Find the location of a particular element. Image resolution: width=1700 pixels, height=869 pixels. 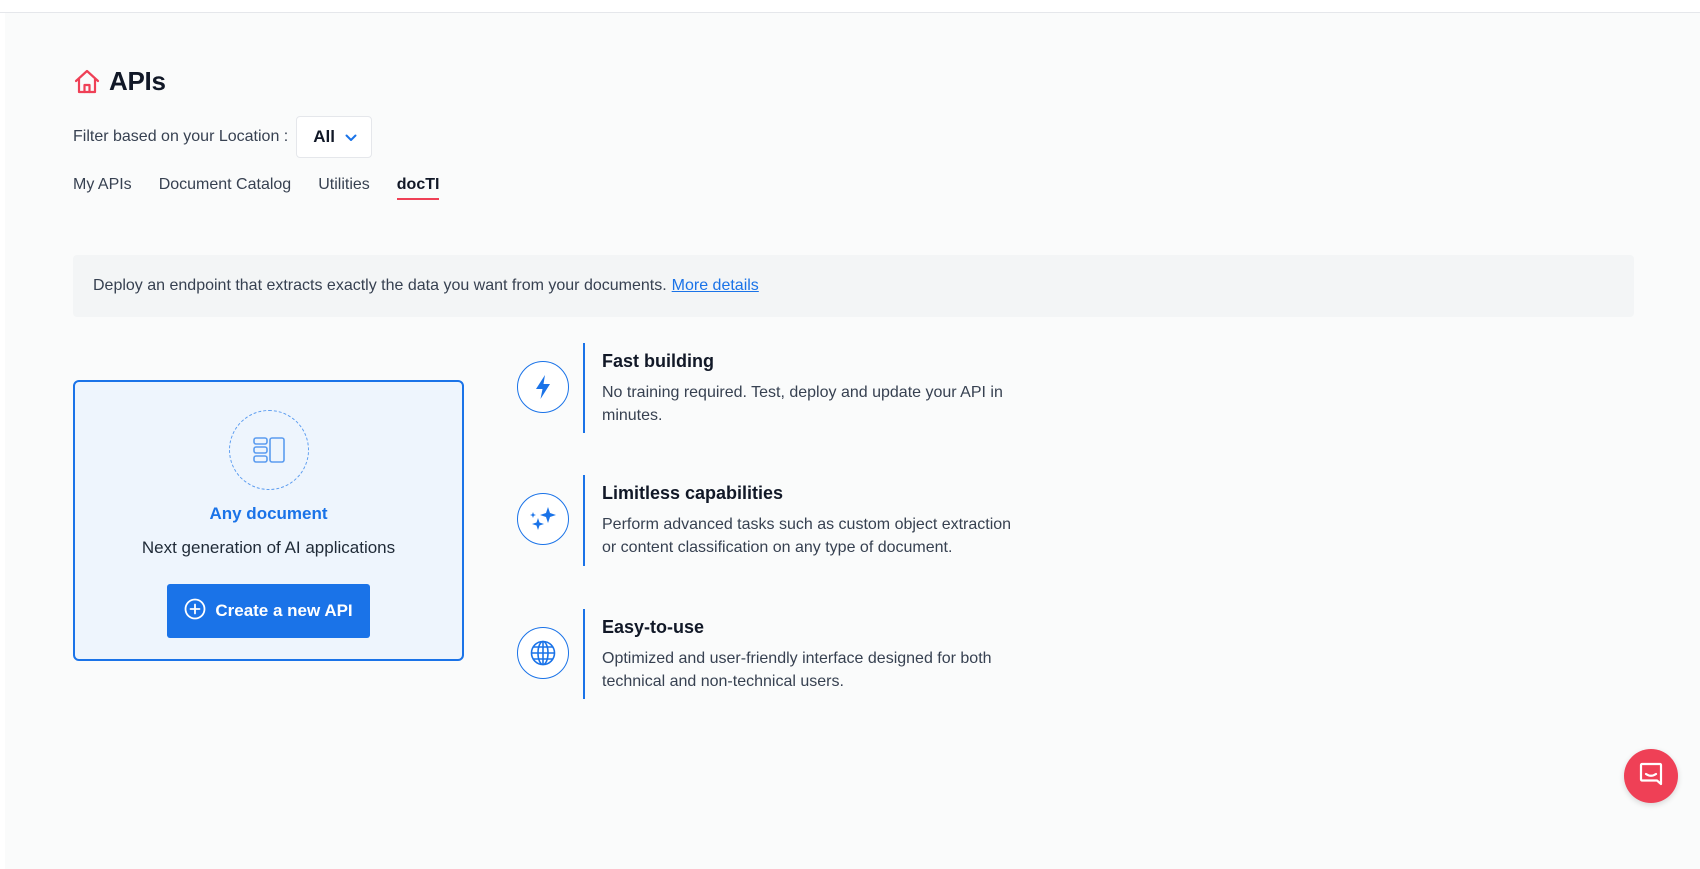

plus-circle-icon is located at coordinates (195, 611).